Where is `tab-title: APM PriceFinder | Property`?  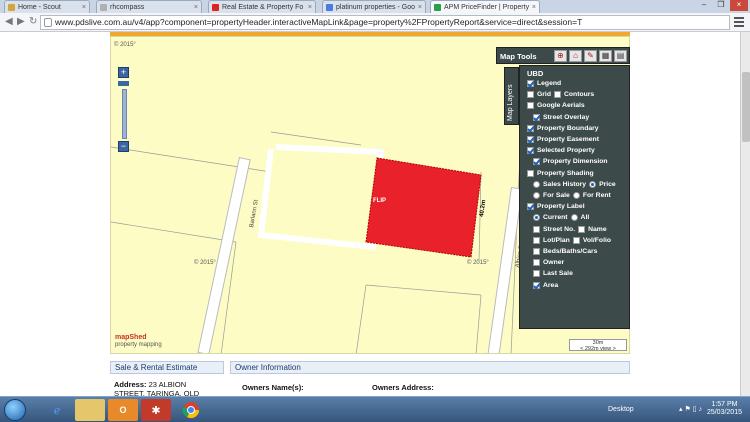
tab-title: APM PriceFinder | Property is located at coordinates (487, 7).